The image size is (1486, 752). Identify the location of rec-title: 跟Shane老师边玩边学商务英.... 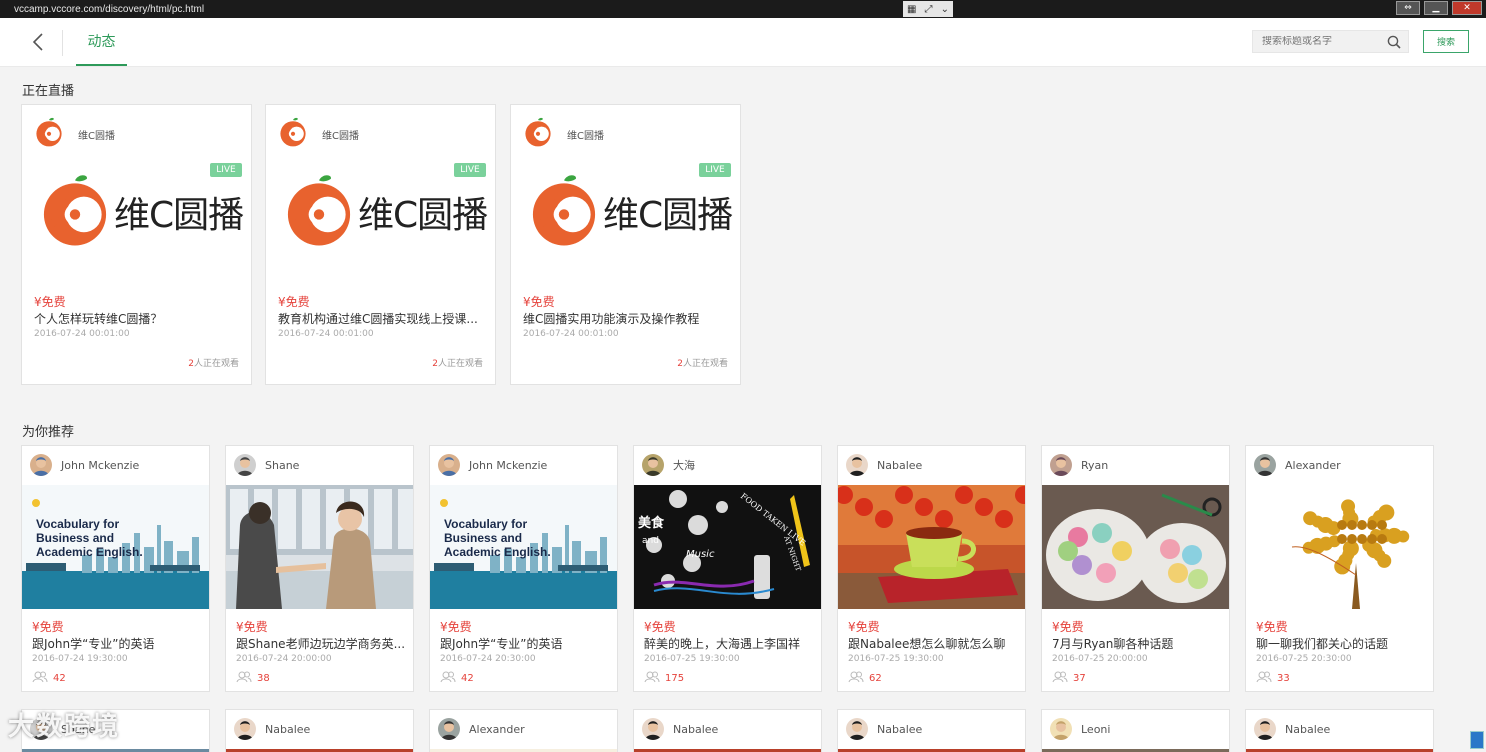
(322, 643).